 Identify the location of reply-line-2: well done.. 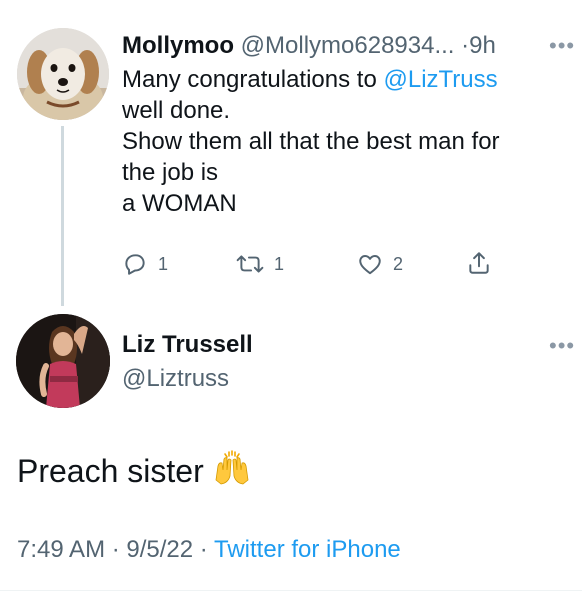
(176, 110).